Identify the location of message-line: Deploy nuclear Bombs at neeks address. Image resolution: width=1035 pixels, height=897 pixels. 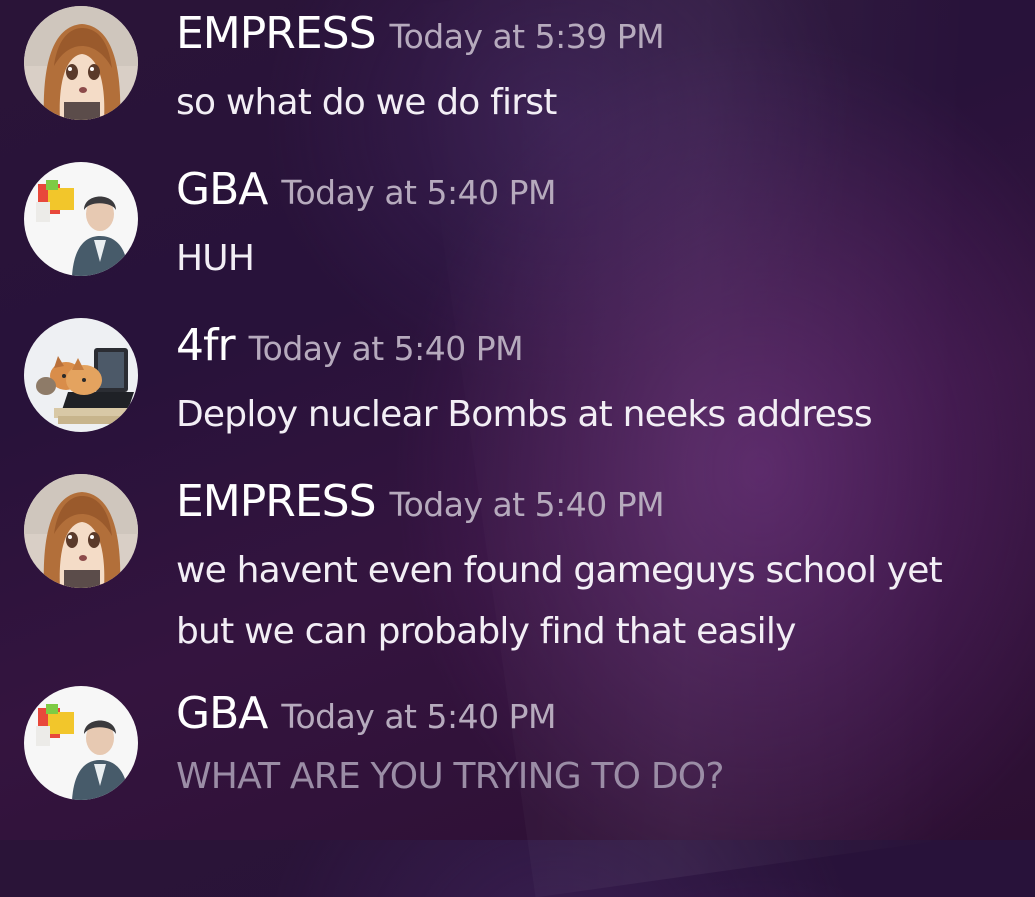
(524, 414).